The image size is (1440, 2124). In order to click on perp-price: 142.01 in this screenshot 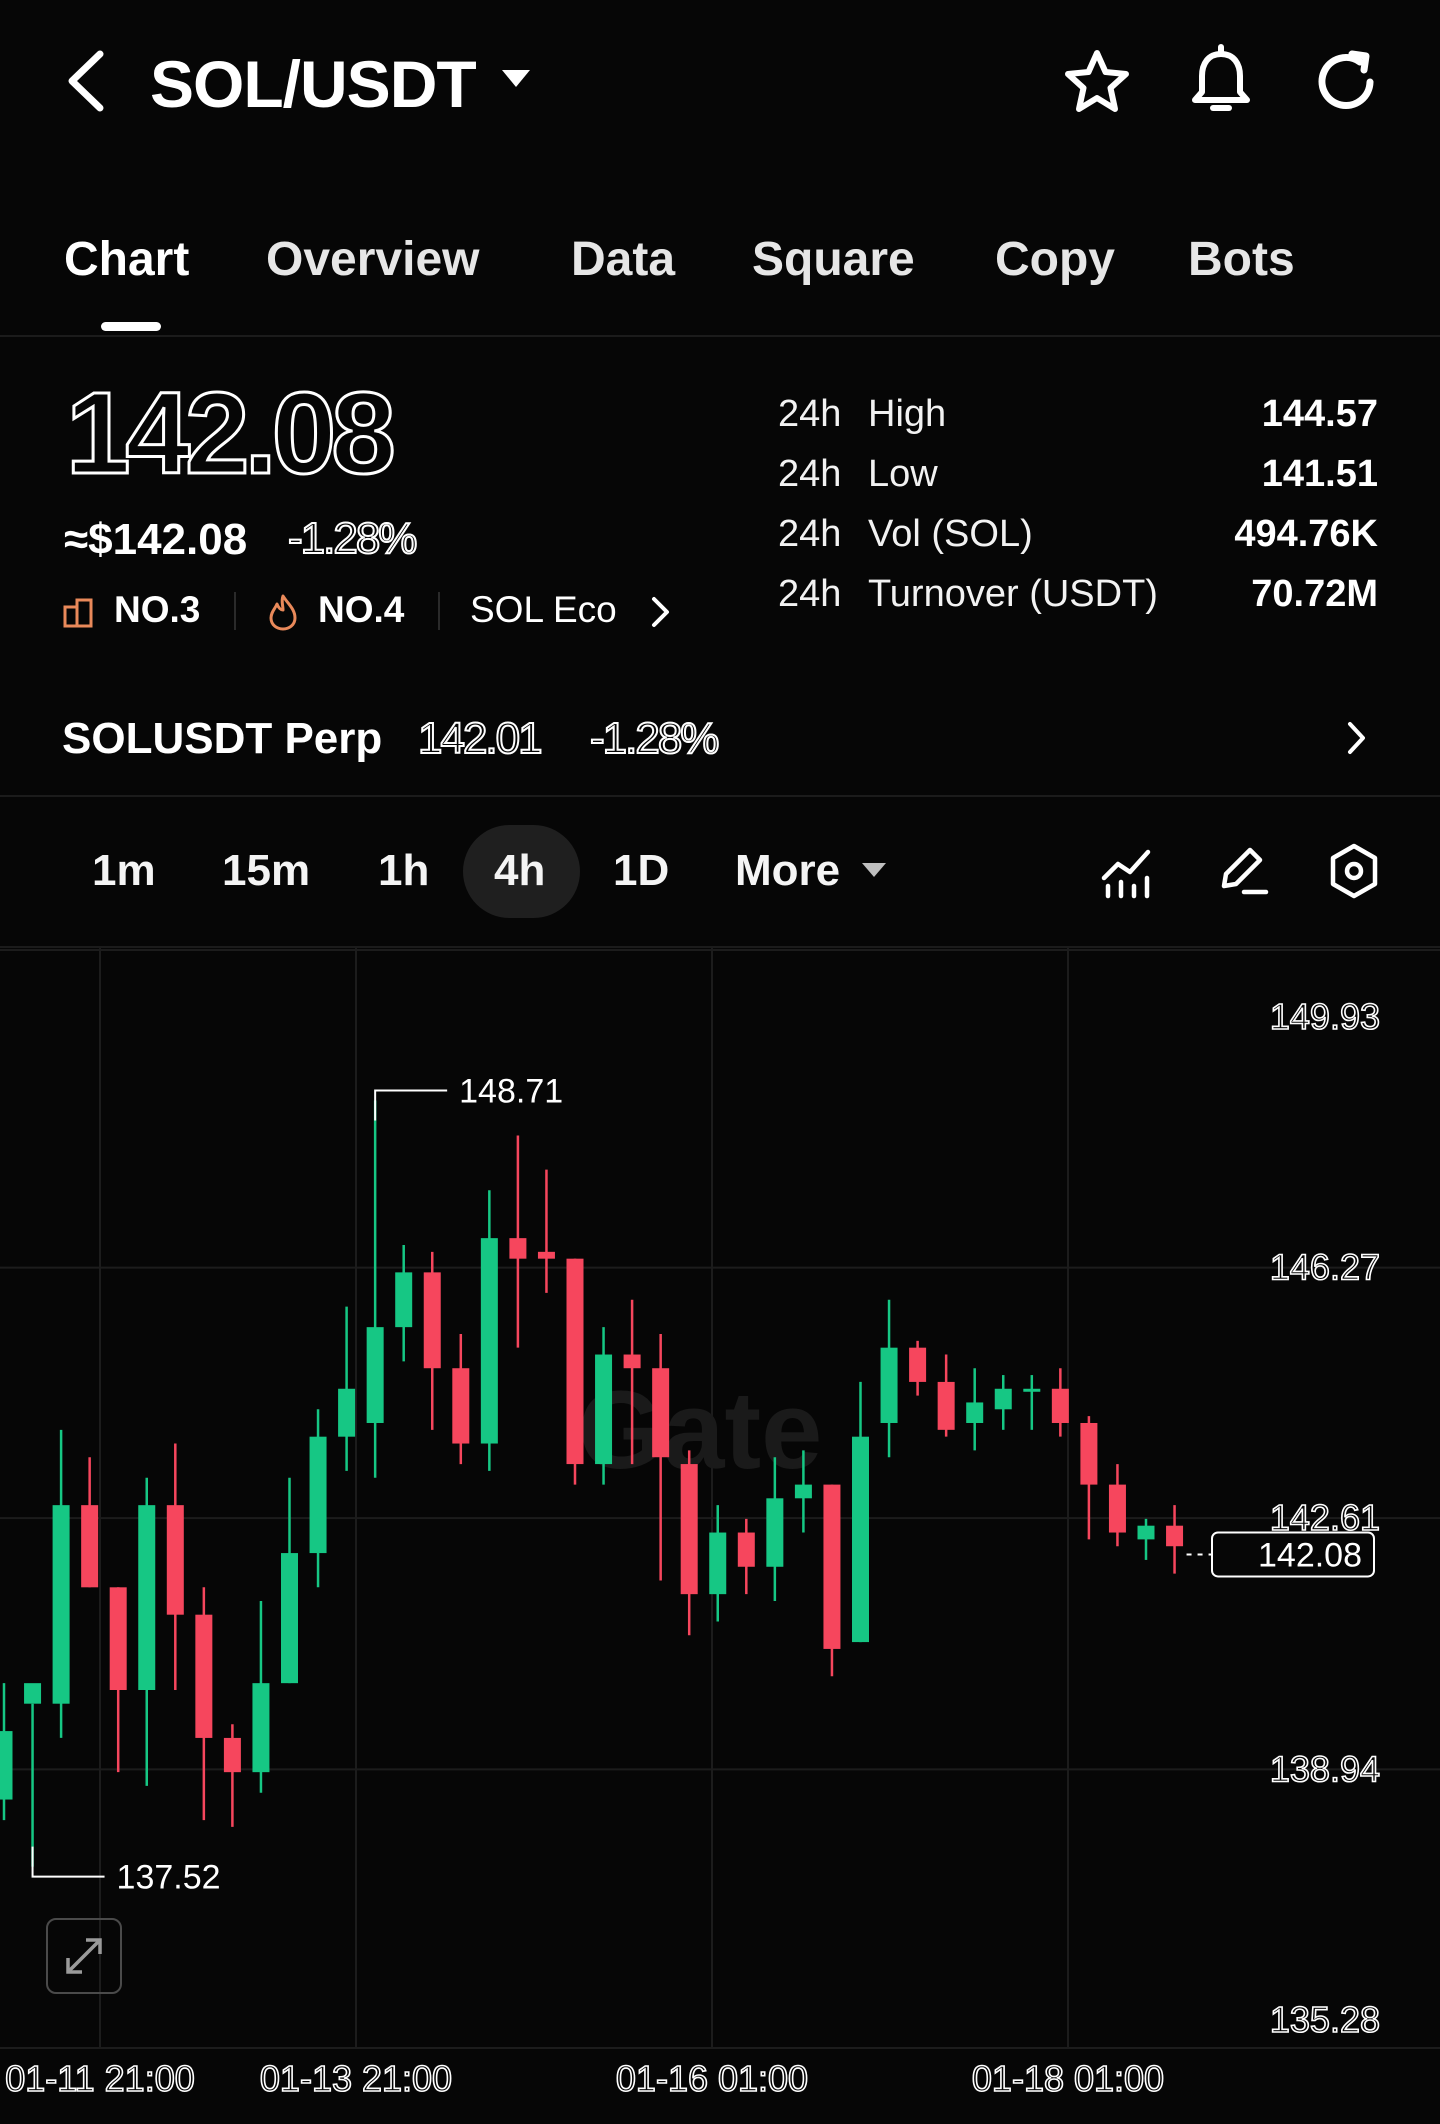, I will do `click(480, 738)`.